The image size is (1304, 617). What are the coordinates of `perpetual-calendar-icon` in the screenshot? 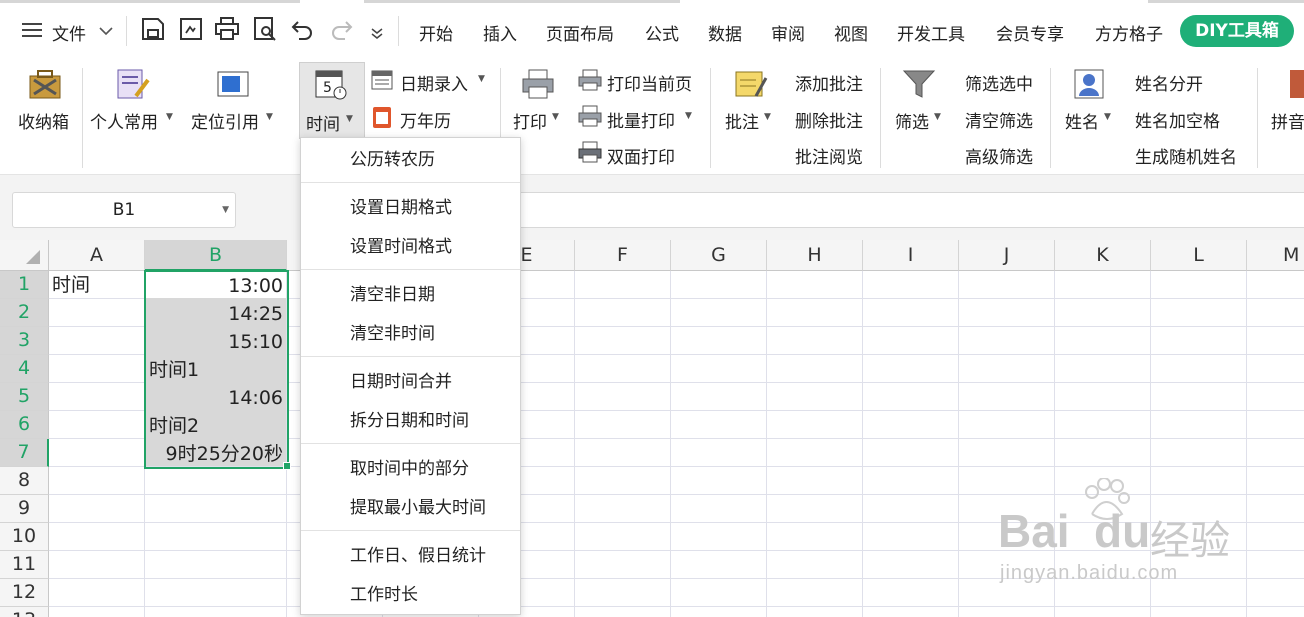 It's located at (382, 116).